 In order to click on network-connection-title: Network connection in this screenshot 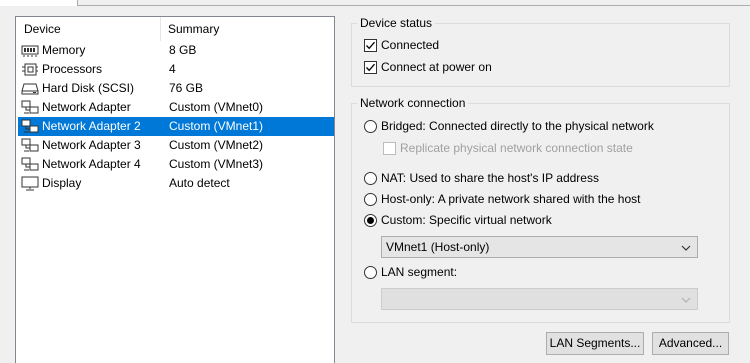, I will do `click(413, 103)`.